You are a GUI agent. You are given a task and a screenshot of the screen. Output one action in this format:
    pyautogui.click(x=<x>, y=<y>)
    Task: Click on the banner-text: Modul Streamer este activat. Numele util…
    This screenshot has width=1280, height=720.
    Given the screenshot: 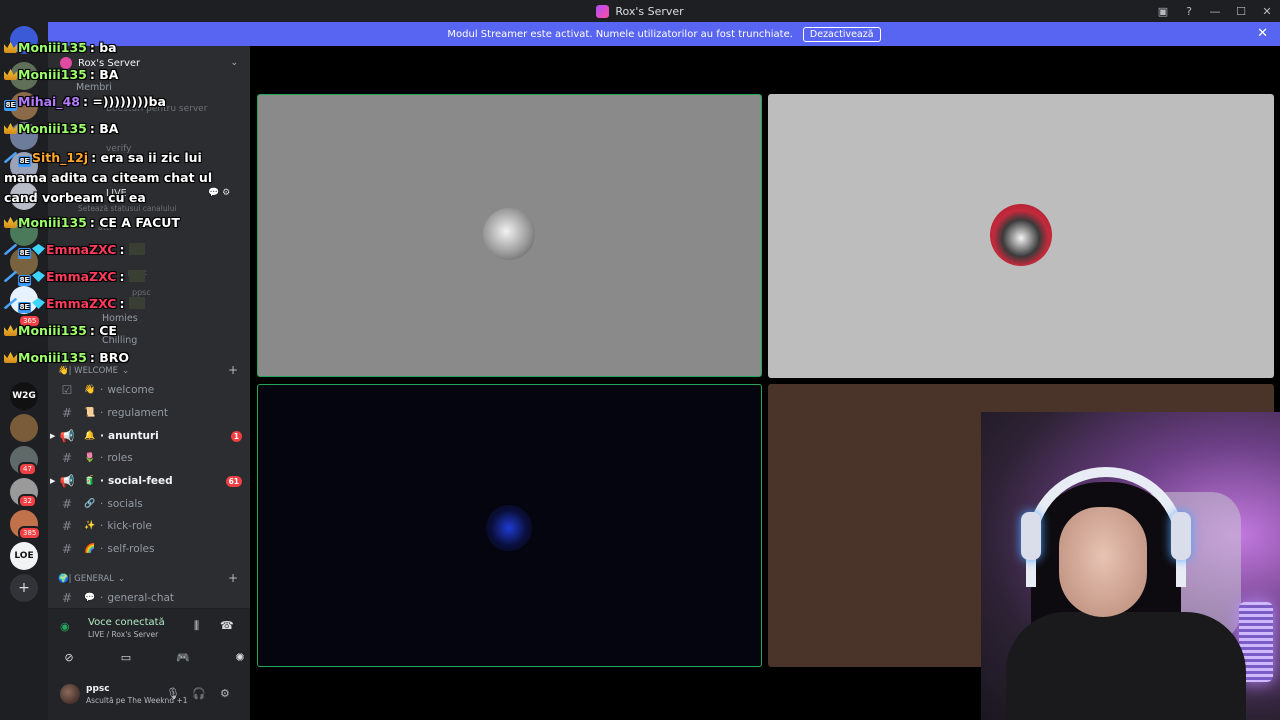 What is the action you would take?
    pyautogui.click(x=620, y=34)
    